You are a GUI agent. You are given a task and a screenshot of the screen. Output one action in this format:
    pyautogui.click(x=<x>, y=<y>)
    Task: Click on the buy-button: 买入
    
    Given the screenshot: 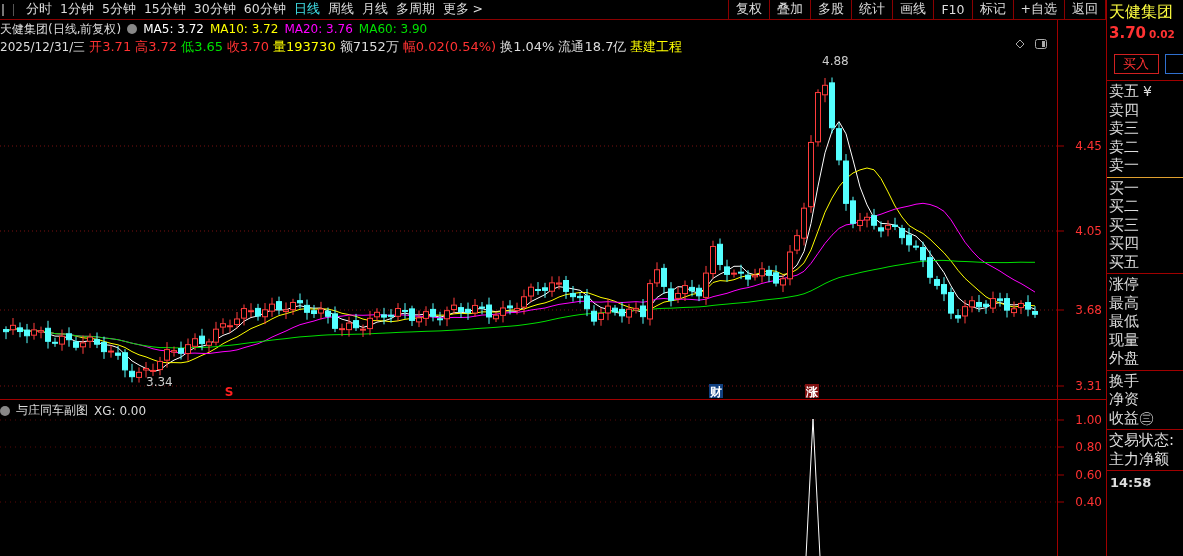 What is the action you would take?
    pyautogui.click(x=1136, y=64)
    